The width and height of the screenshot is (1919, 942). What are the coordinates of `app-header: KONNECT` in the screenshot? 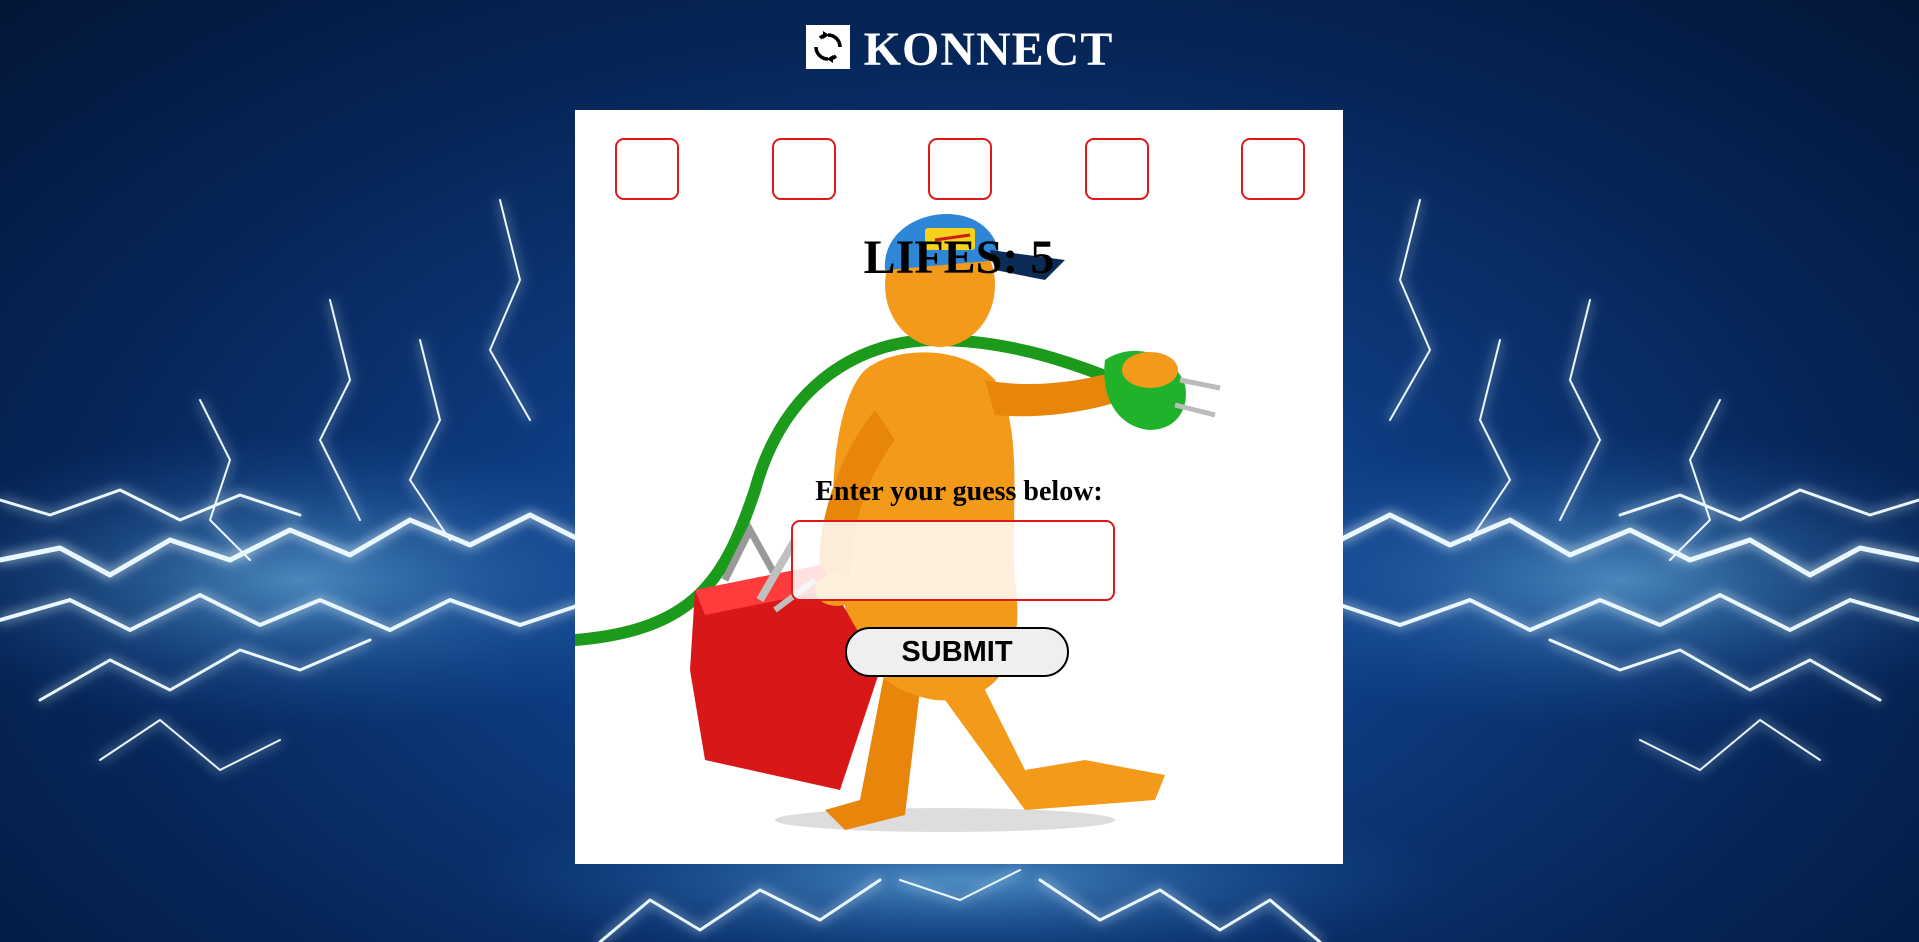 It's located at (959, 52).